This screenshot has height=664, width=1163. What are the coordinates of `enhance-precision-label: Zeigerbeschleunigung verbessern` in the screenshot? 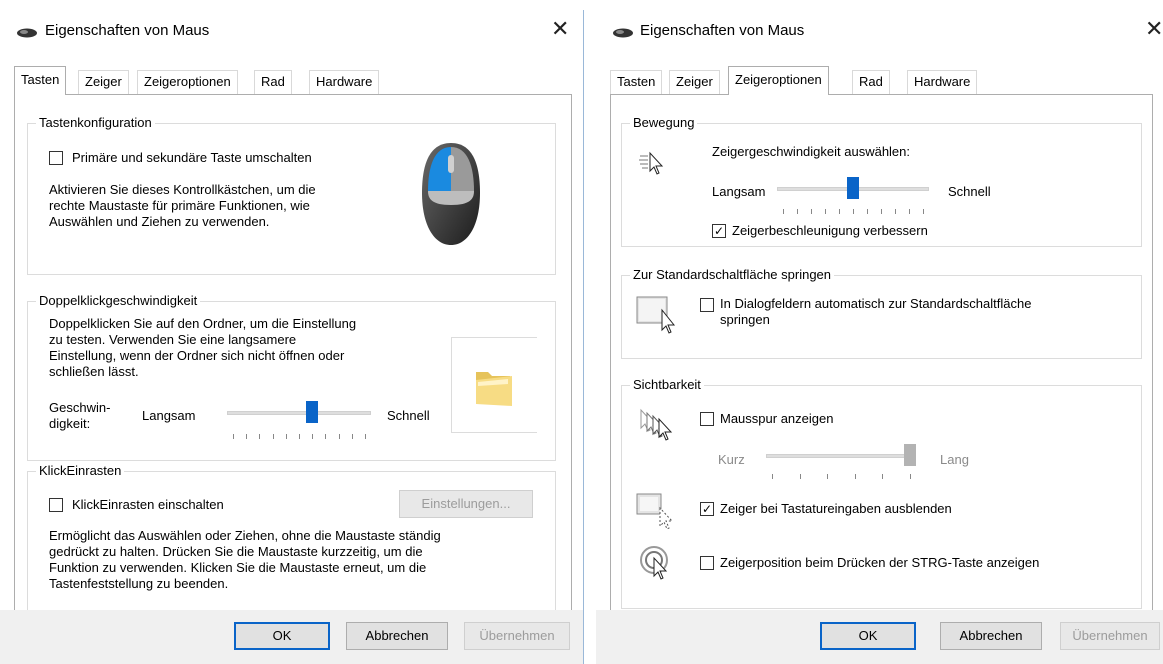 It's located at (830, 230).